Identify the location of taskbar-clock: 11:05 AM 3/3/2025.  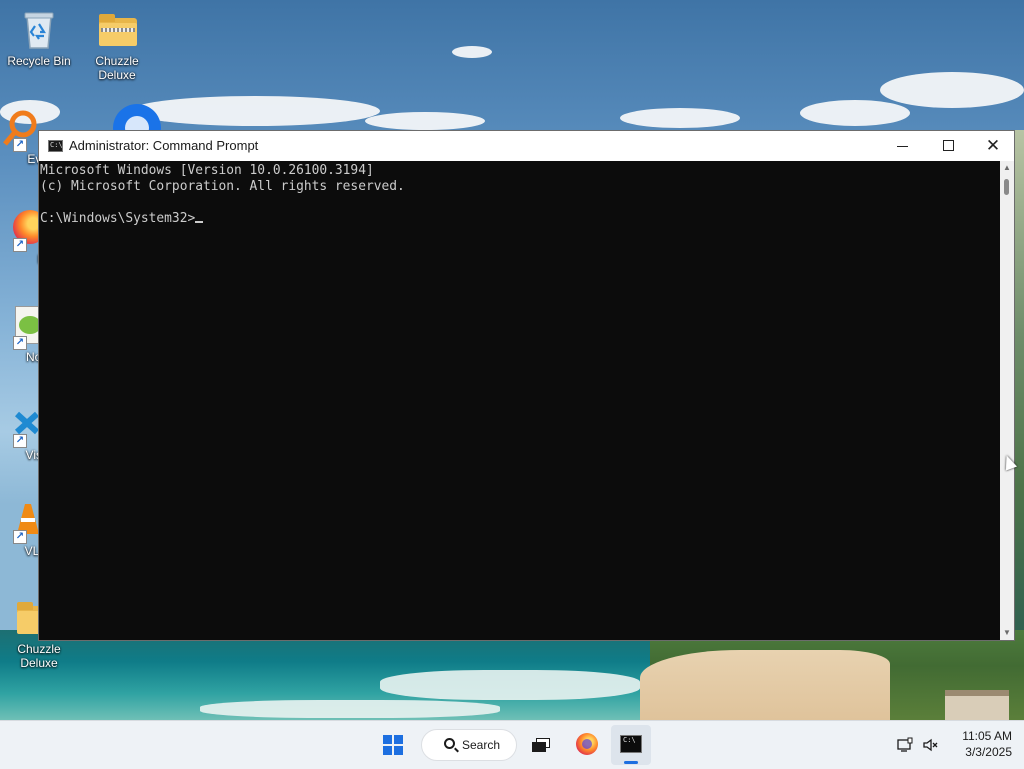
(981, 744).